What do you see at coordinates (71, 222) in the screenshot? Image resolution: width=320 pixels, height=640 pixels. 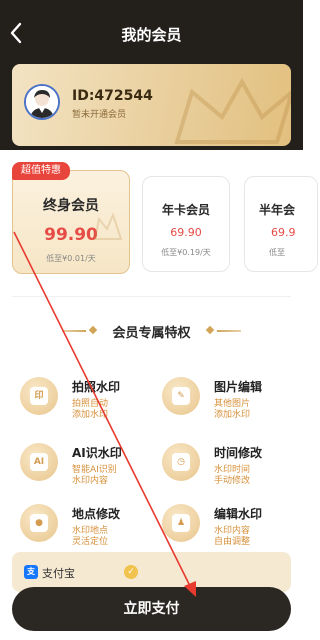 I see `plan-lifetime: 终身会员 99.90 低至¥0.01/天` at bounding box center [71, 222].